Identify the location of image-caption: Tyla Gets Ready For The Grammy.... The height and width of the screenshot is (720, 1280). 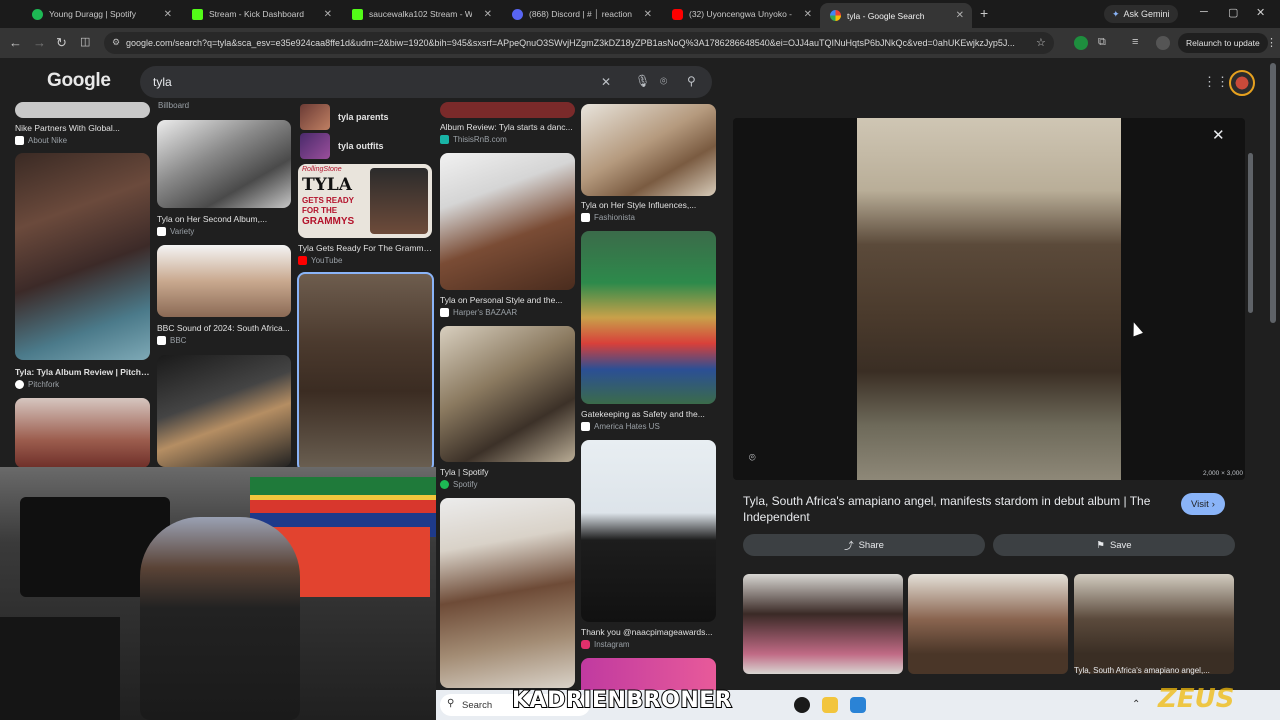
(365, 248).